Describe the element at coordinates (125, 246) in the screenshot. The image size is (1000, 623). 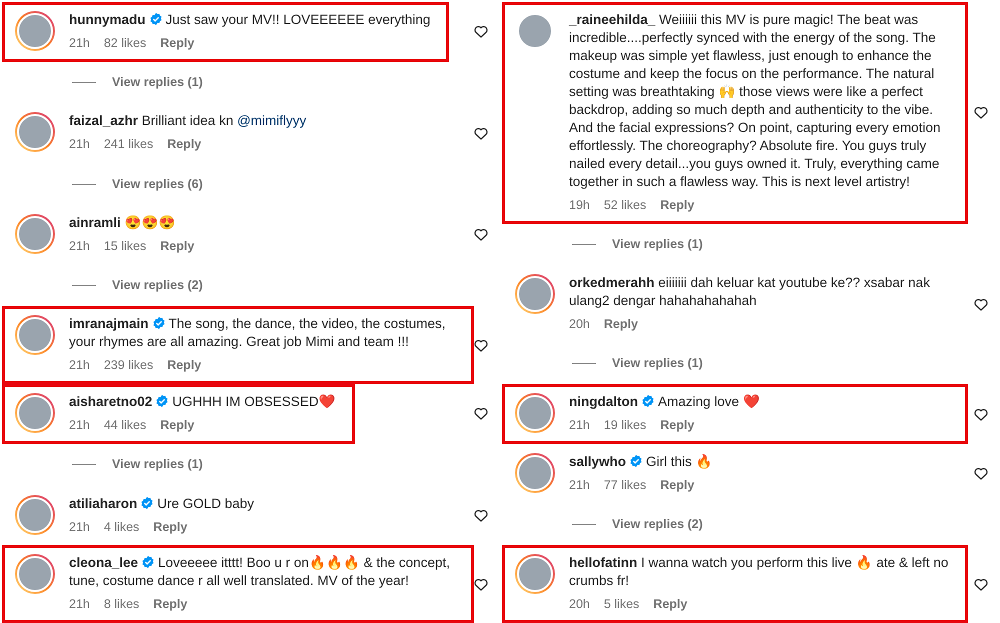
I see `like-count: 15 likes` at that location.